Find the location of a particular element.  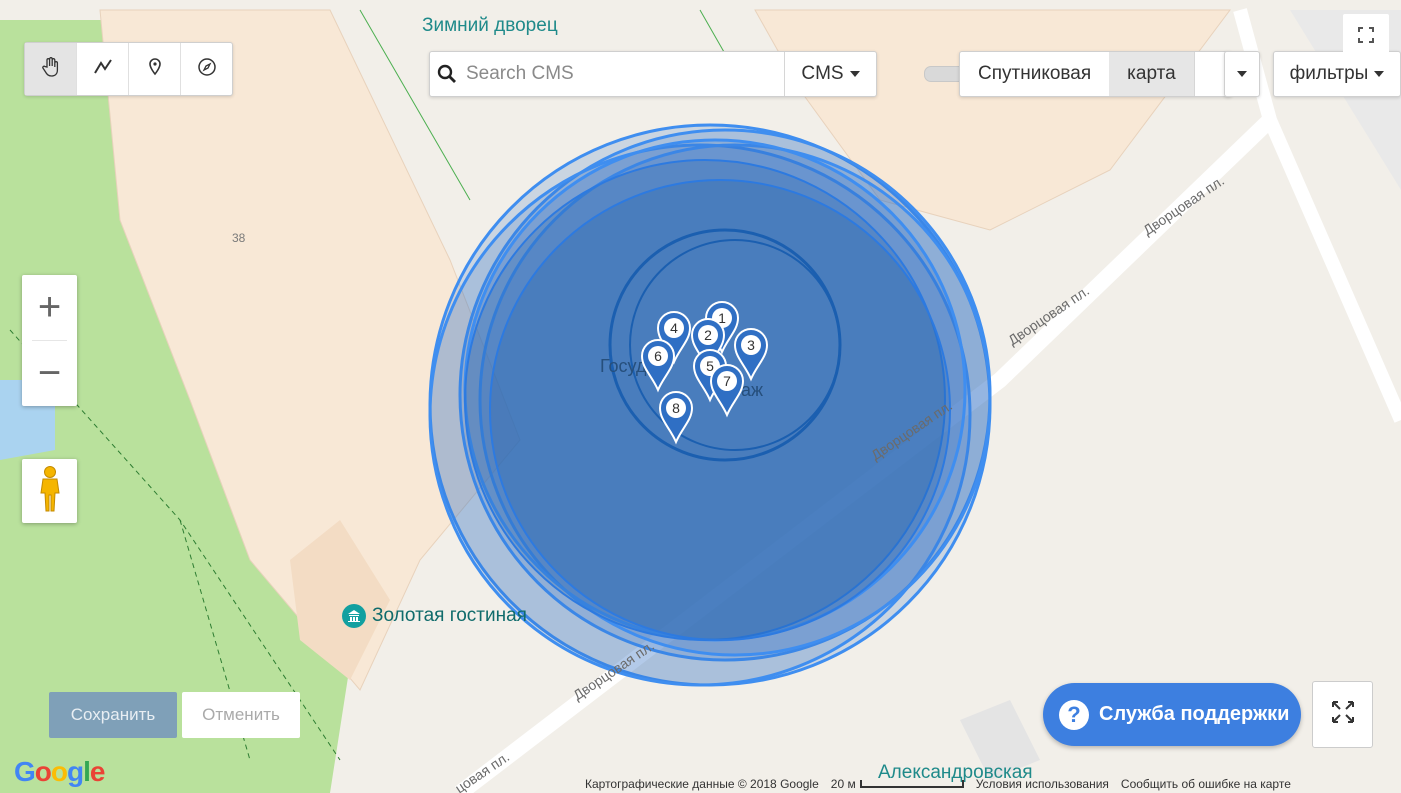

poi-golden-room: Золотая гостиная is located at coordinates (434, 616).